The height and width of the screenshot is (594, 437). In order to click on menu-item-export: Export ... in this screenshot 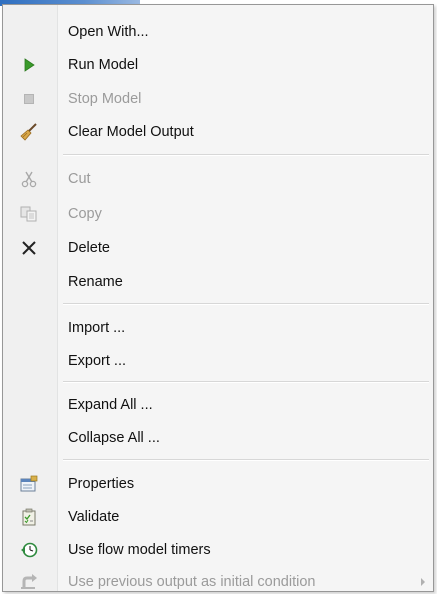, I will do `click(218, 360)`.